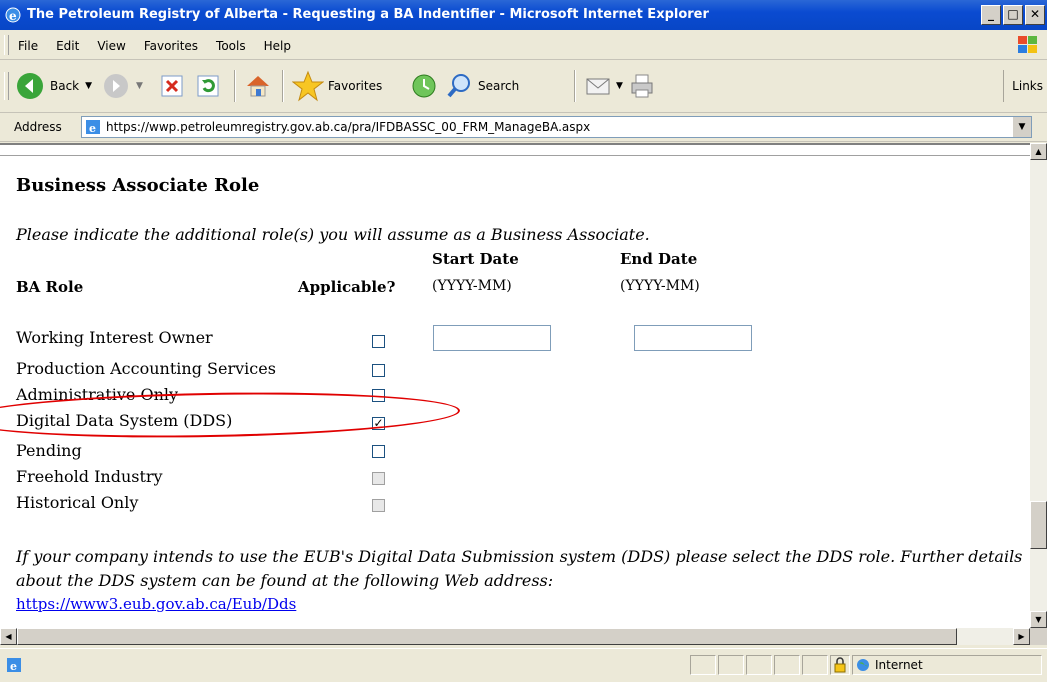 The height and width of the screenshot is (682, 1047). I want to click on role-label-pending: Pending, so click(49, 450).